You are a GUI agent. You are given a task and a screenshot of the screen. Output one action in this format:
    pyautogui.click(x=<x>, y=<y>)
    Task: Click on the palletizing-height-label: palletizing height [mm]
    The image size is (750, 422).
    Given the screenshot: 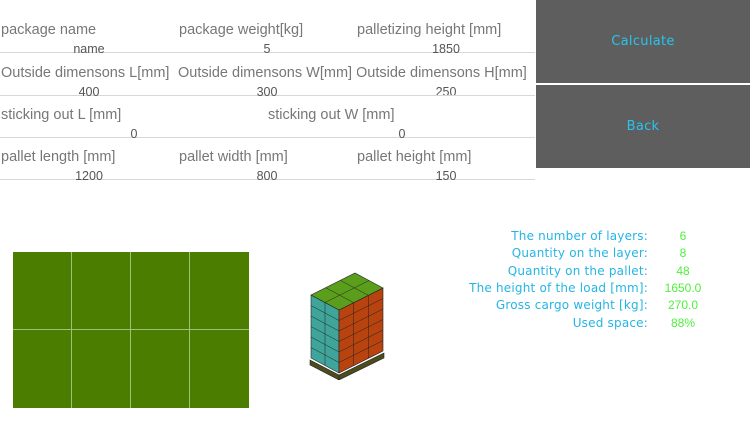 What is the action you would take?
    pyautogui.click(x=429, y=30)
    